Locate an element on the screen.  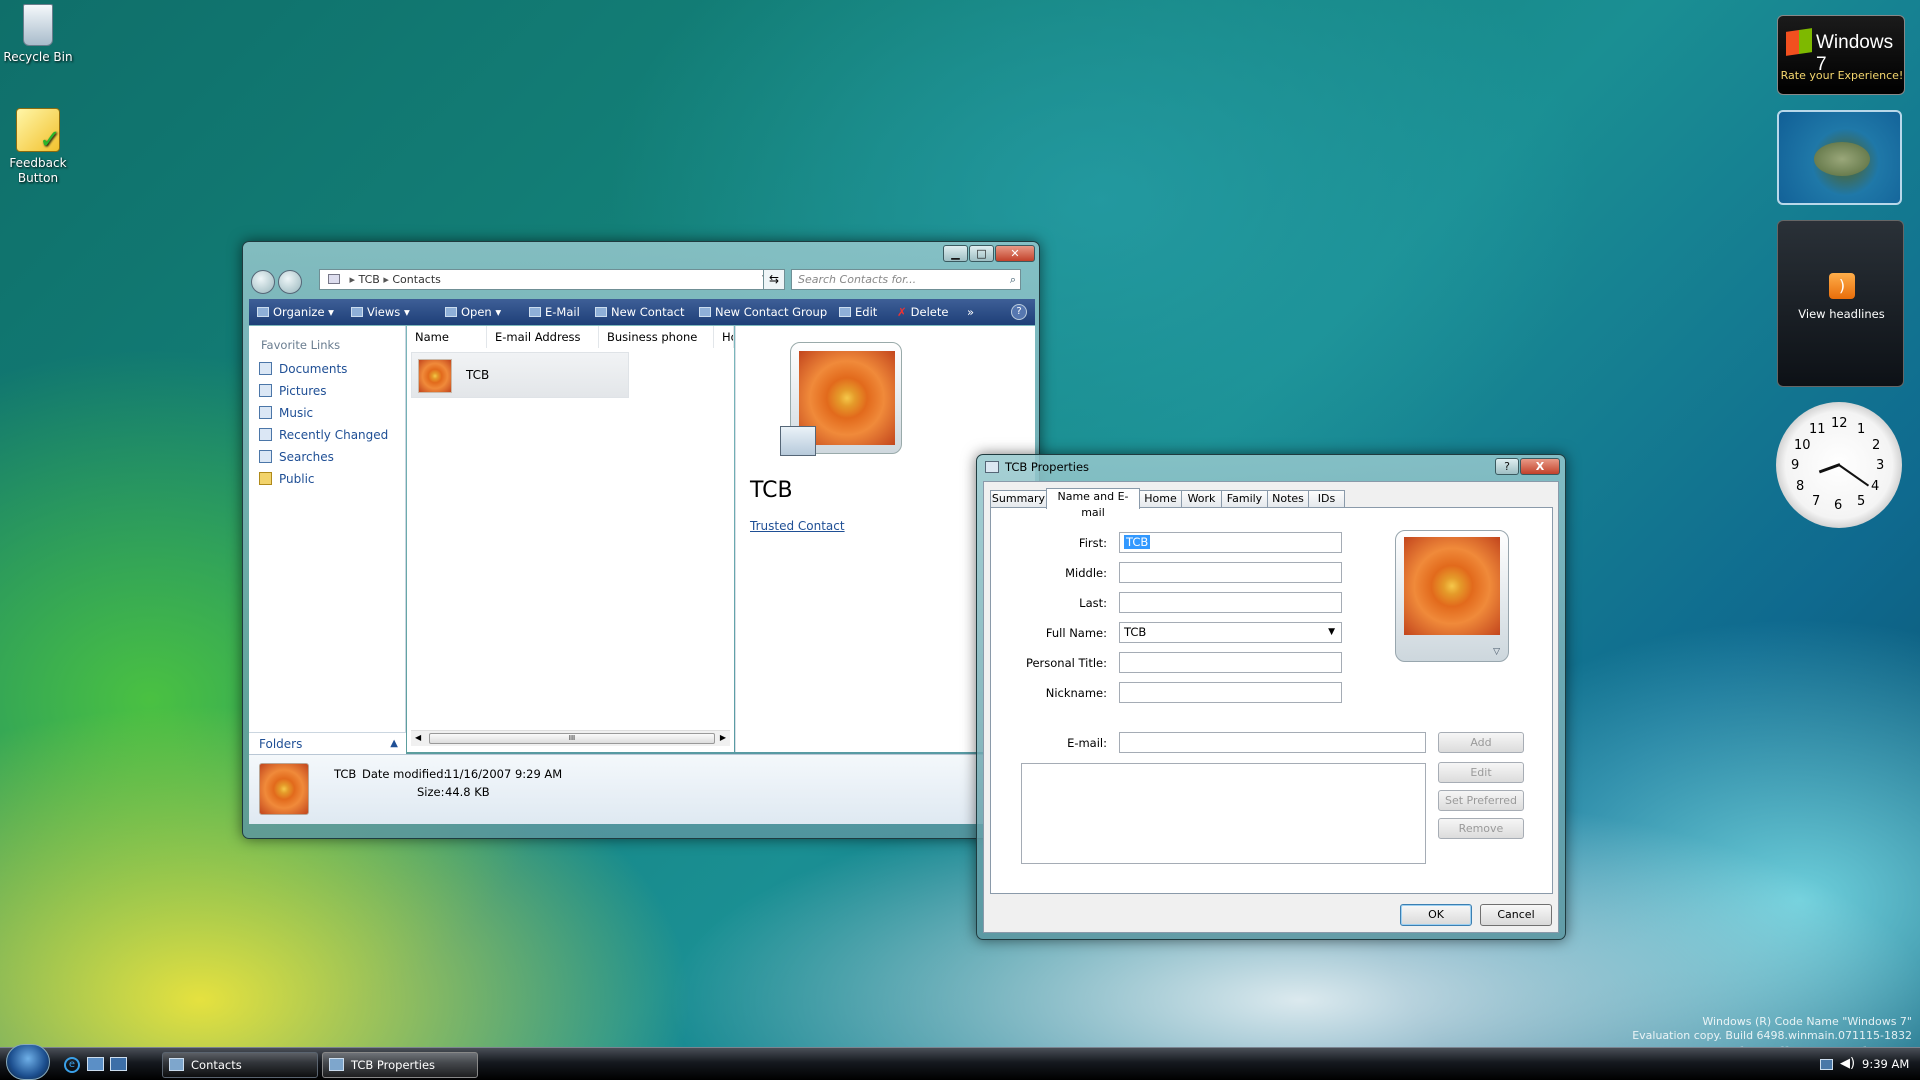
scroll-left-icon: ◀ is located at coordinates (418, 737).